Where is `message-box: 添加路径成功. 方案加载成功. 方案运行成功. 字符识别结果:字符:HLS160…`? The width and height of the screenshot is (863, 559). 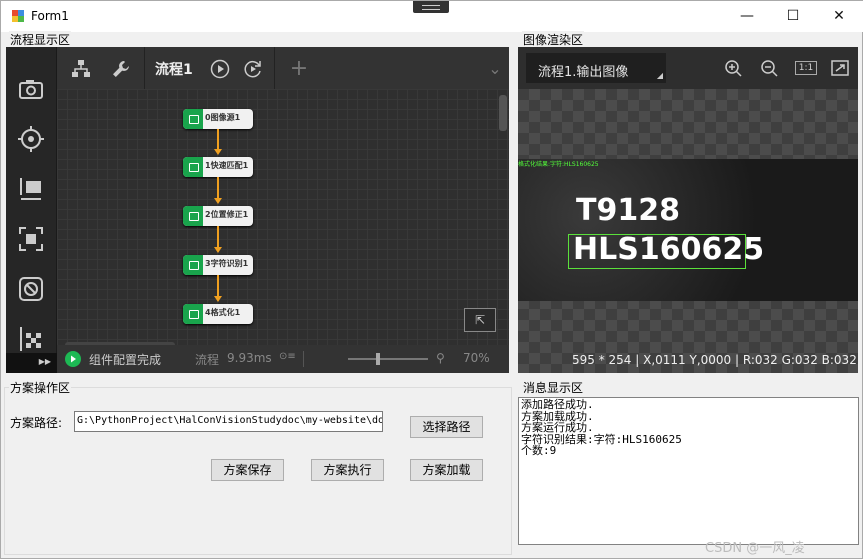 message-box: 添加路径成功. 方案加载成功. 方案运行成功. 字符识别结果:字符:HLS160… is located at coordinates (688, 471).